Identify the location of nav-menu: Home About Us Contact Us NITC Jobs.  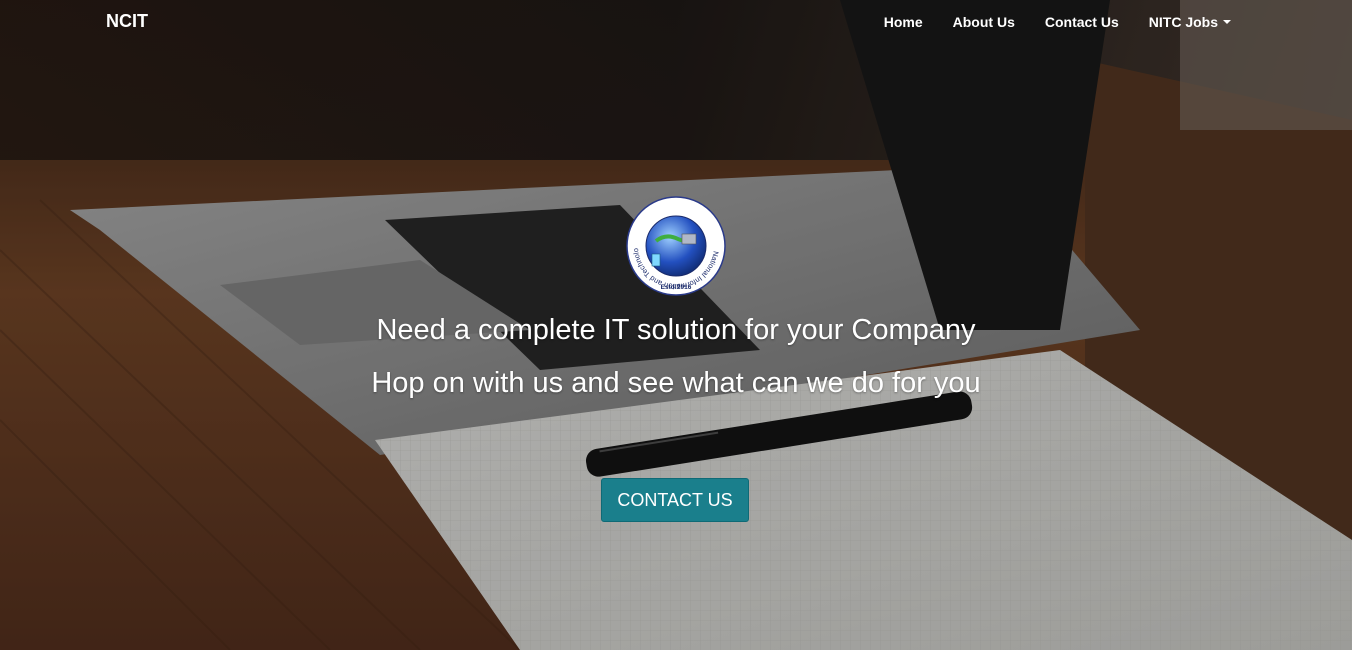
(1057, 22).